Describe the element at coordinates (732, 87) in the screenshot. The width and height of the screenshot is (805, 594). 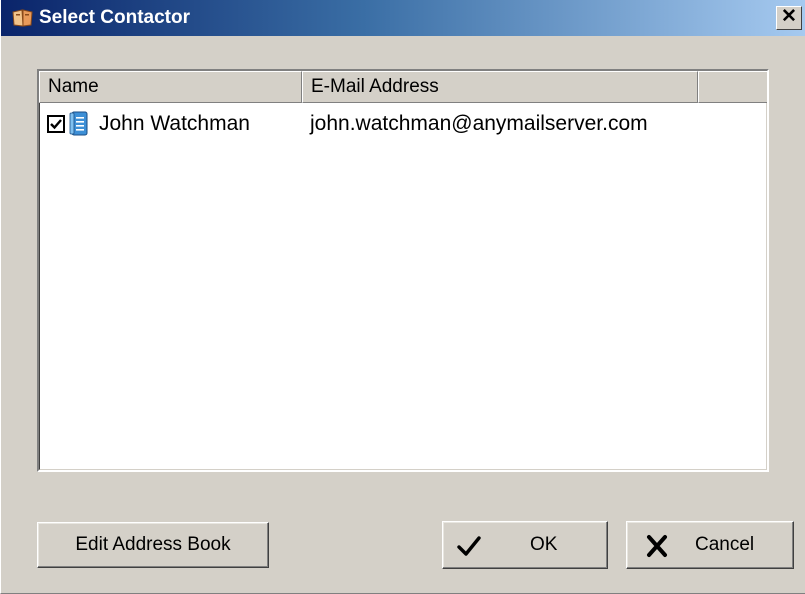
I see `column-header-empty` at that location.